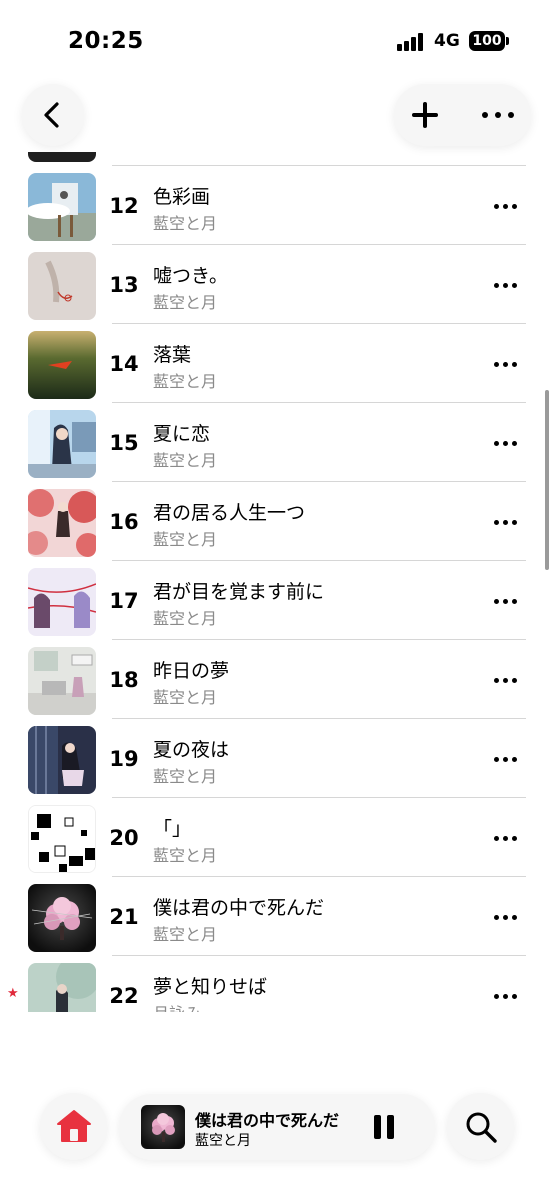  Describe the element at coordinates (62, 157) in the screenshot. I see `album-art-previous` at that location.